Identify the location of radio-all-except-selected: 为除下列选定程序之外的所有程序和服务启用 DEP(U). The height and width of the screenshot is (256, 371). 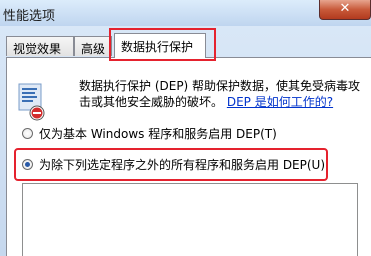
(173, 164).